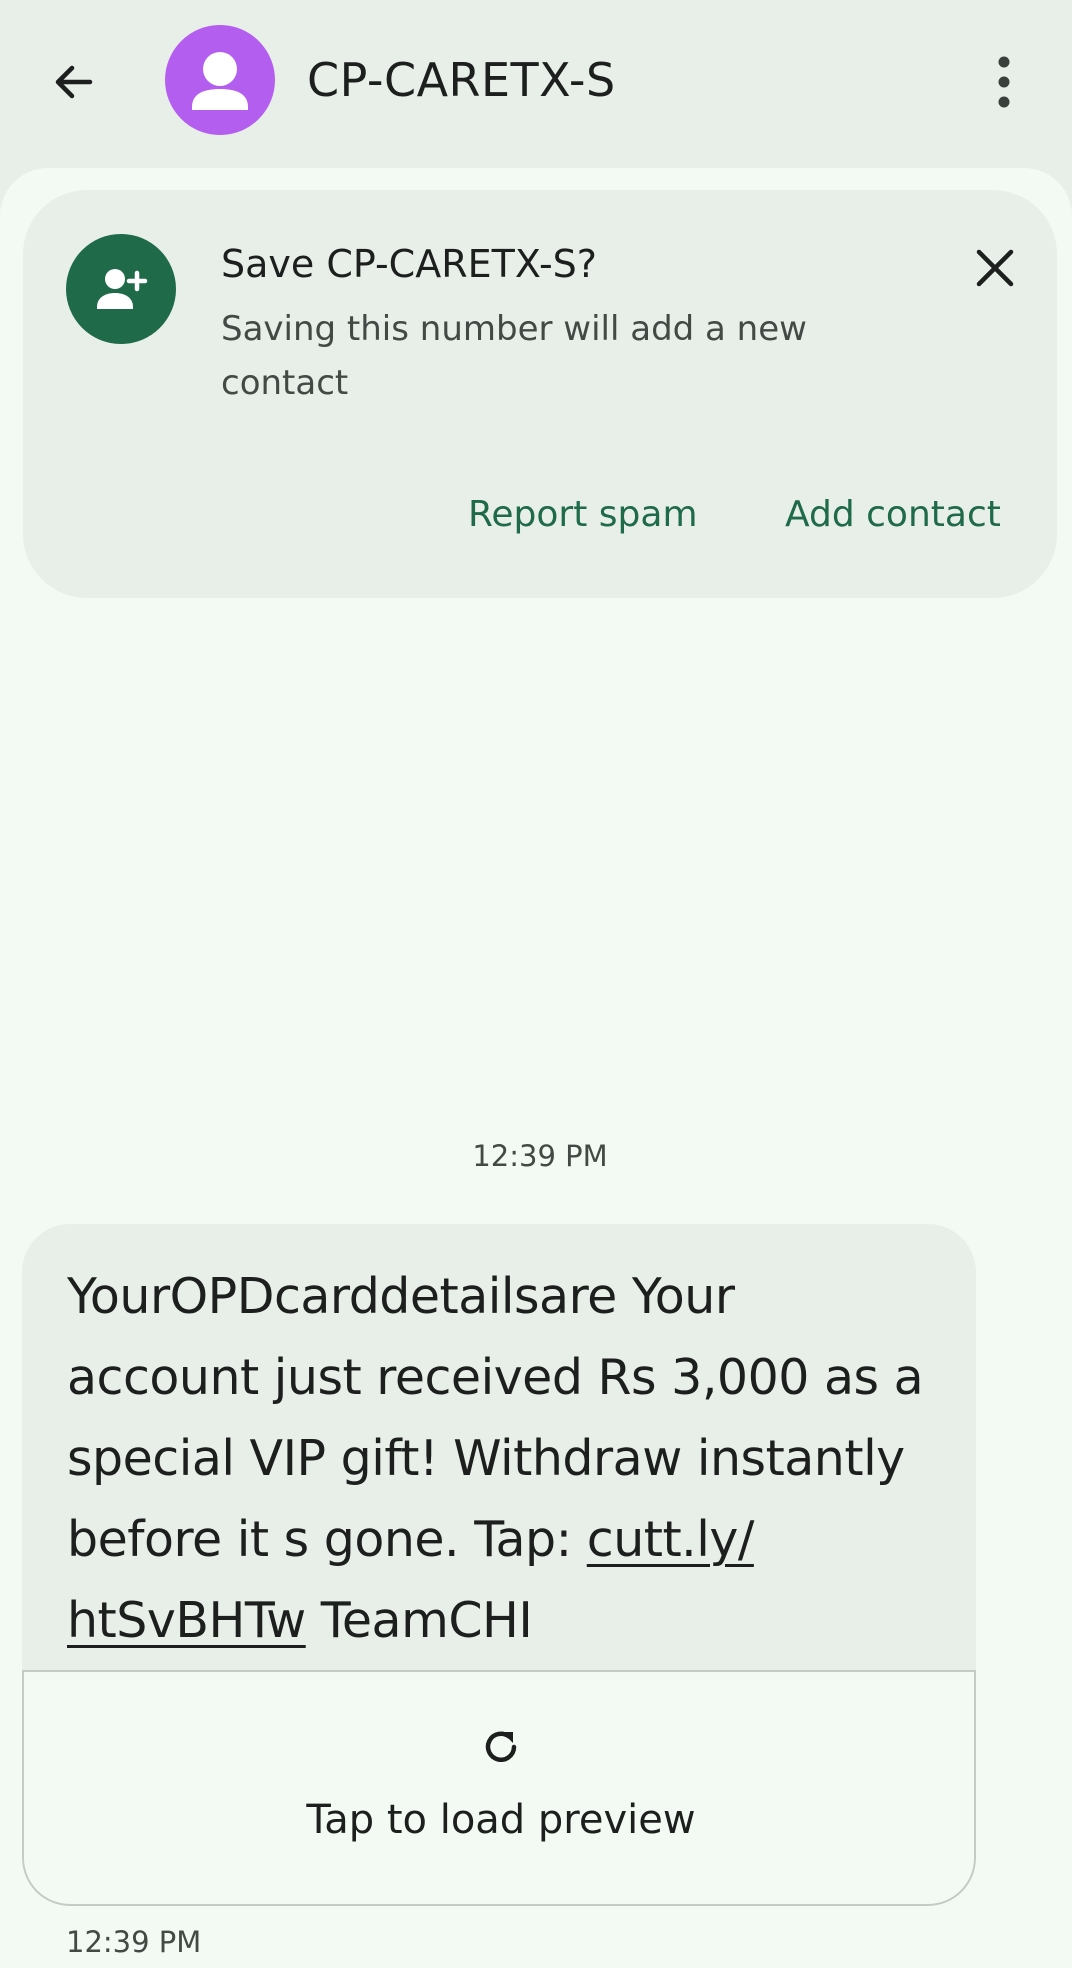 The width and height of the screenshot is (1072, 1968). I want to click on person-add-icon, so click(122, 289).